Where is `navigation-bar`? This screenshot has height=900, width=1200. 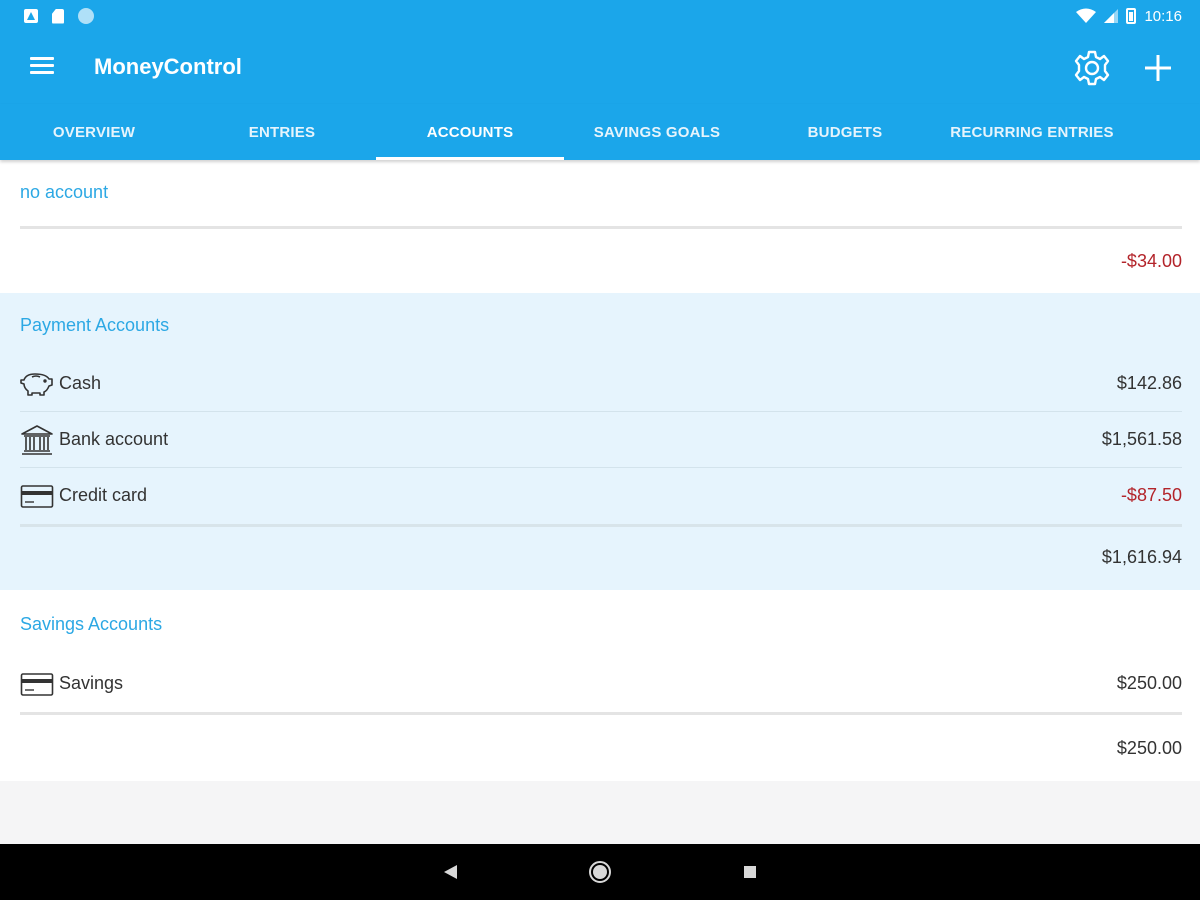
navigation-bar is located at coordinates (600, 872).